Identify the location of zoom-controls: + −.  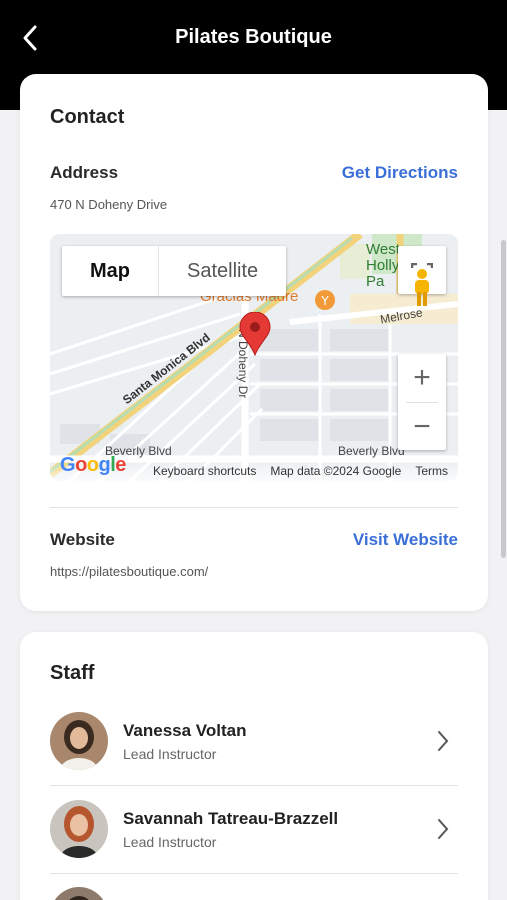
(422, 402).